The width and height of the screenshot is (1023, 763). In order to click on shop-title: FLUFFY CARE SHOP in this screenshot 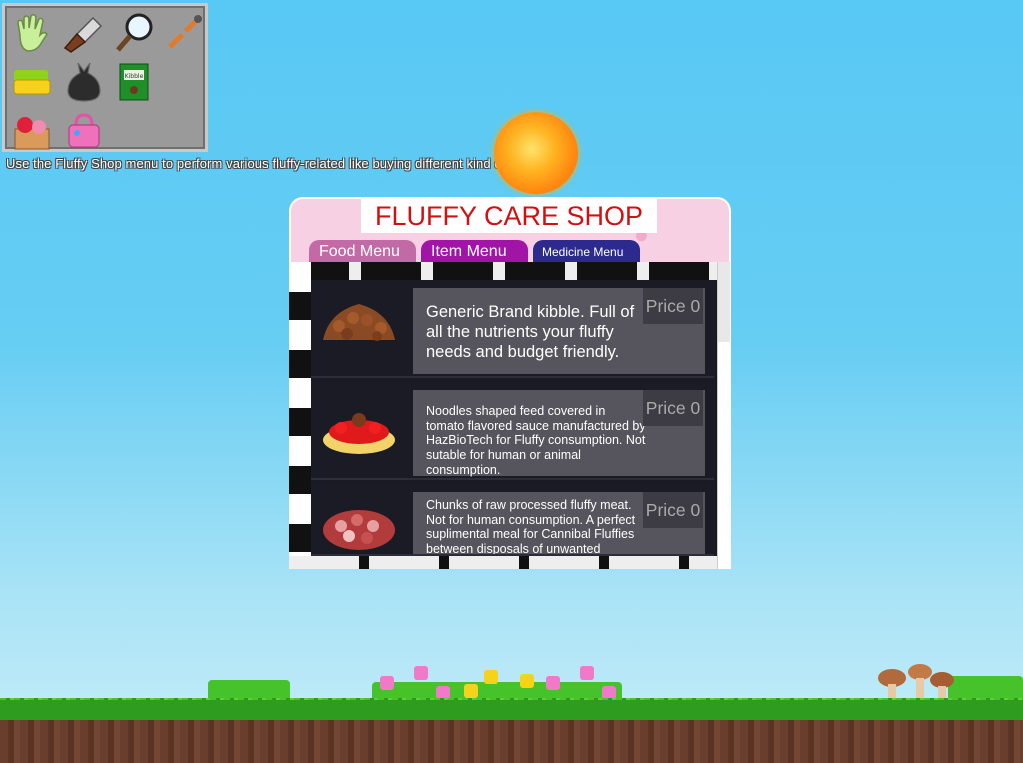, I will do `click(509, 216)`.